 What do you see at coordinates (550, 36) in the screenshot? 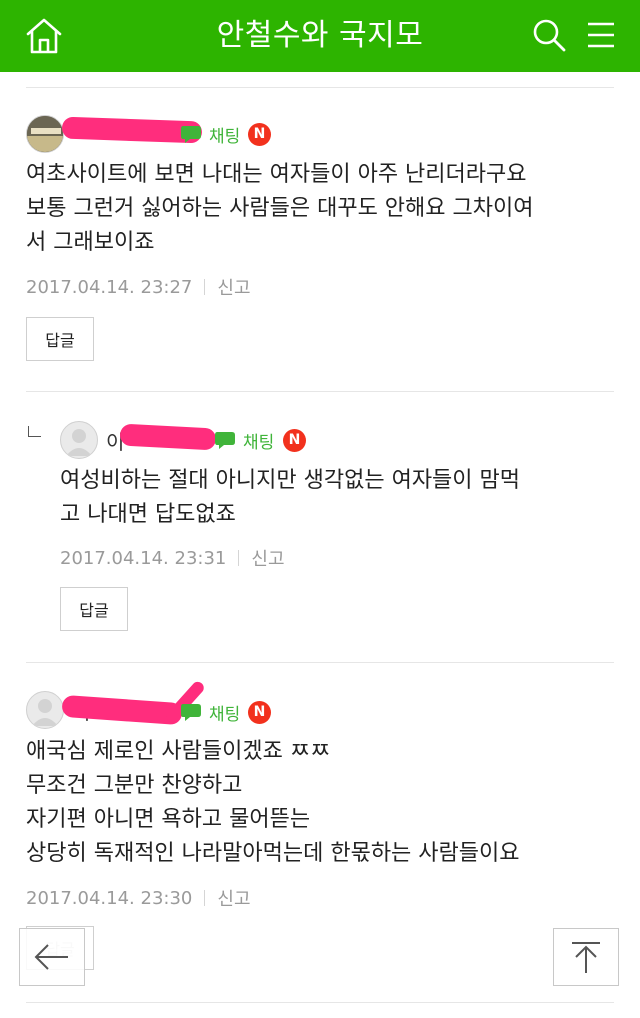
I see `search-icon` at bounding box center [550, 36].